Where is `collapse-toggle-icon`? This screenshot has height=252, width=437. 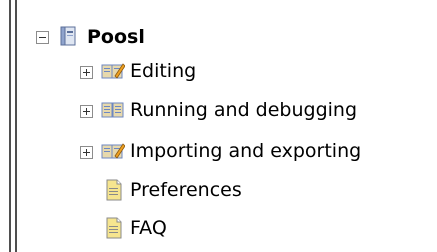
collapse-toggle-icon is located at coordinates (42, 37).